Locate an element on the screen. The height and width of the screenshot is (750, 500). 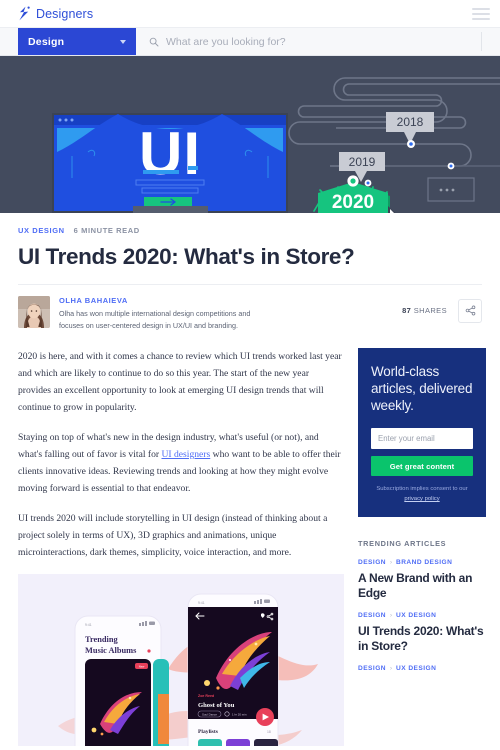
author-avatar-image is located at coordinates (34, 311).